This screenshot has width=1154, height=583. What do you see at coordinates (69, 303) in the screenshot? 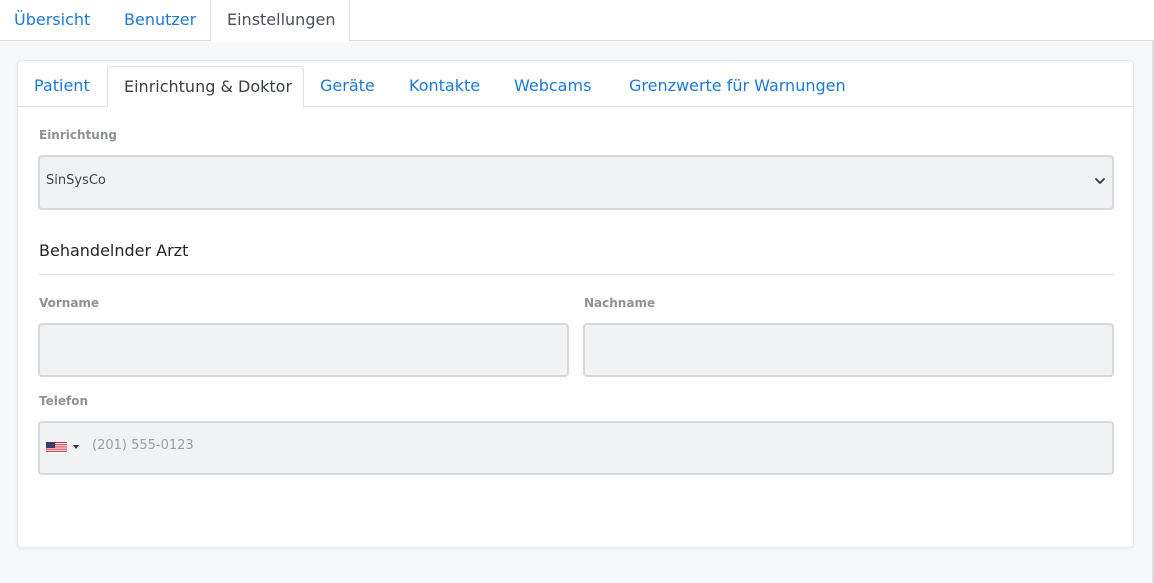
I see `first-name-label: Vorname` at bounding box center [69, 303].